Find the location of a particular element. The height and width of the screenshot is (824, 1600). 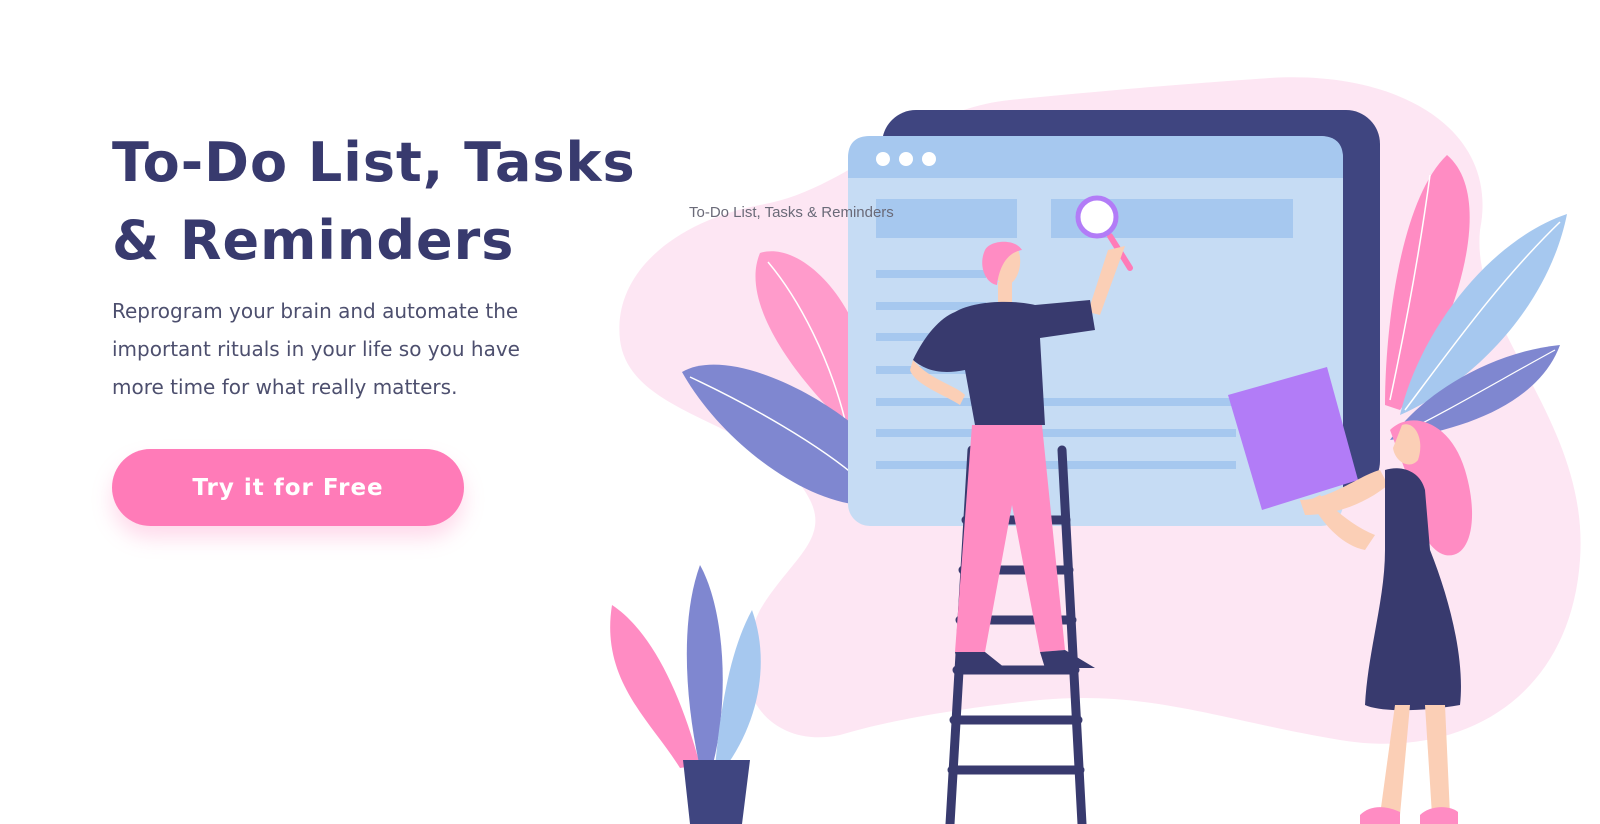

try-free-button: Try it for Free is located at coordinates (288, 487).